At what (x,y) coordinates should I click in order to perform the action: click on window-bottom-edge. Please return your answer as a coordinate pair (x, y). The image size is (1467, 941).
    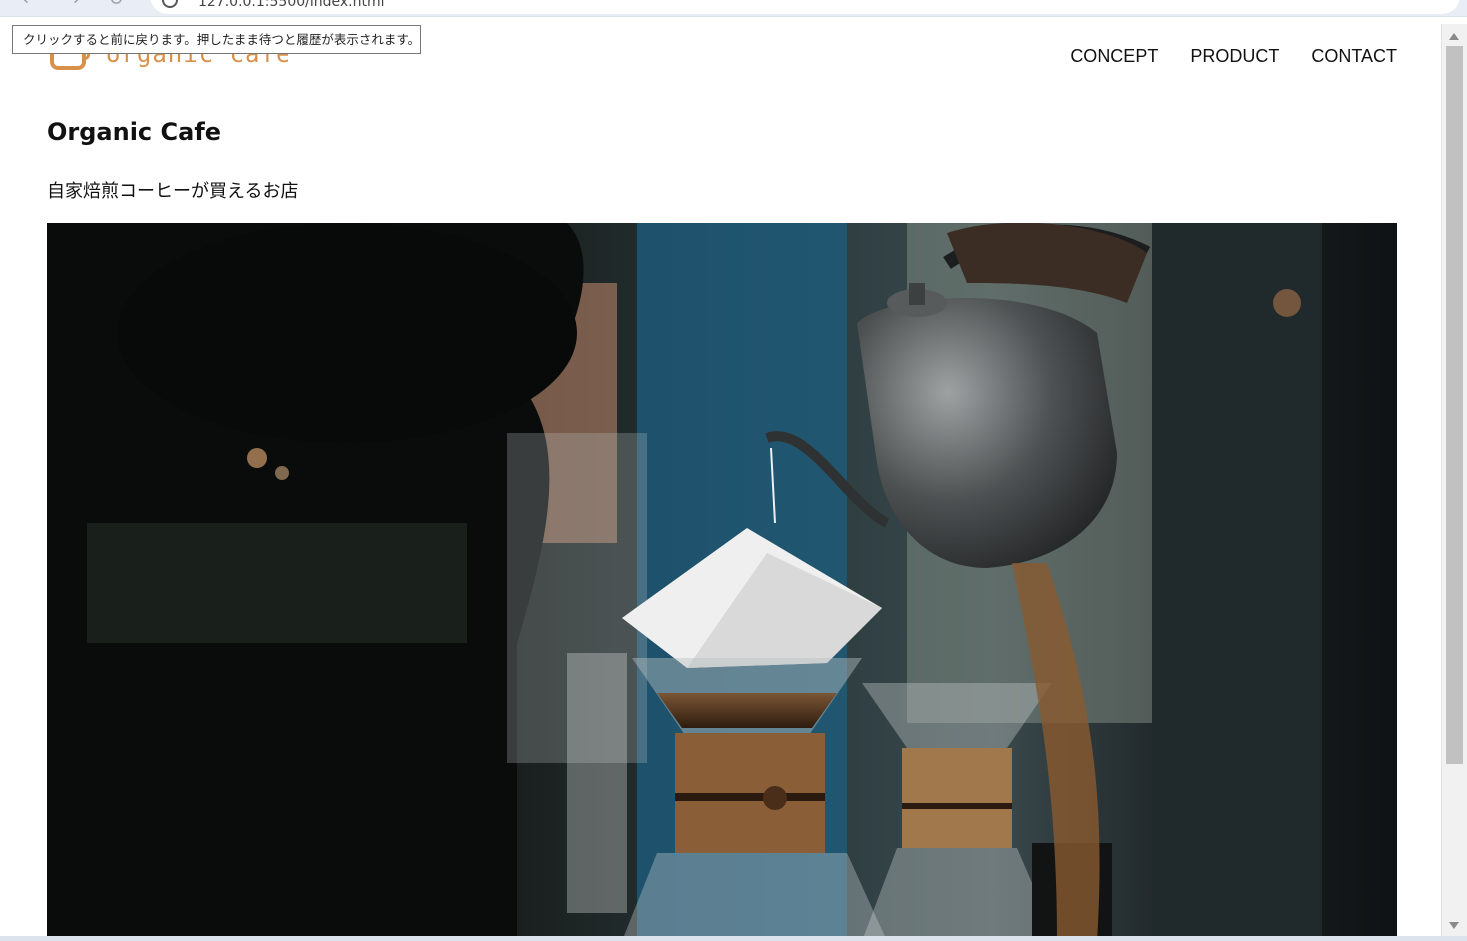
    Looking at the image, I should click on (733, 938).